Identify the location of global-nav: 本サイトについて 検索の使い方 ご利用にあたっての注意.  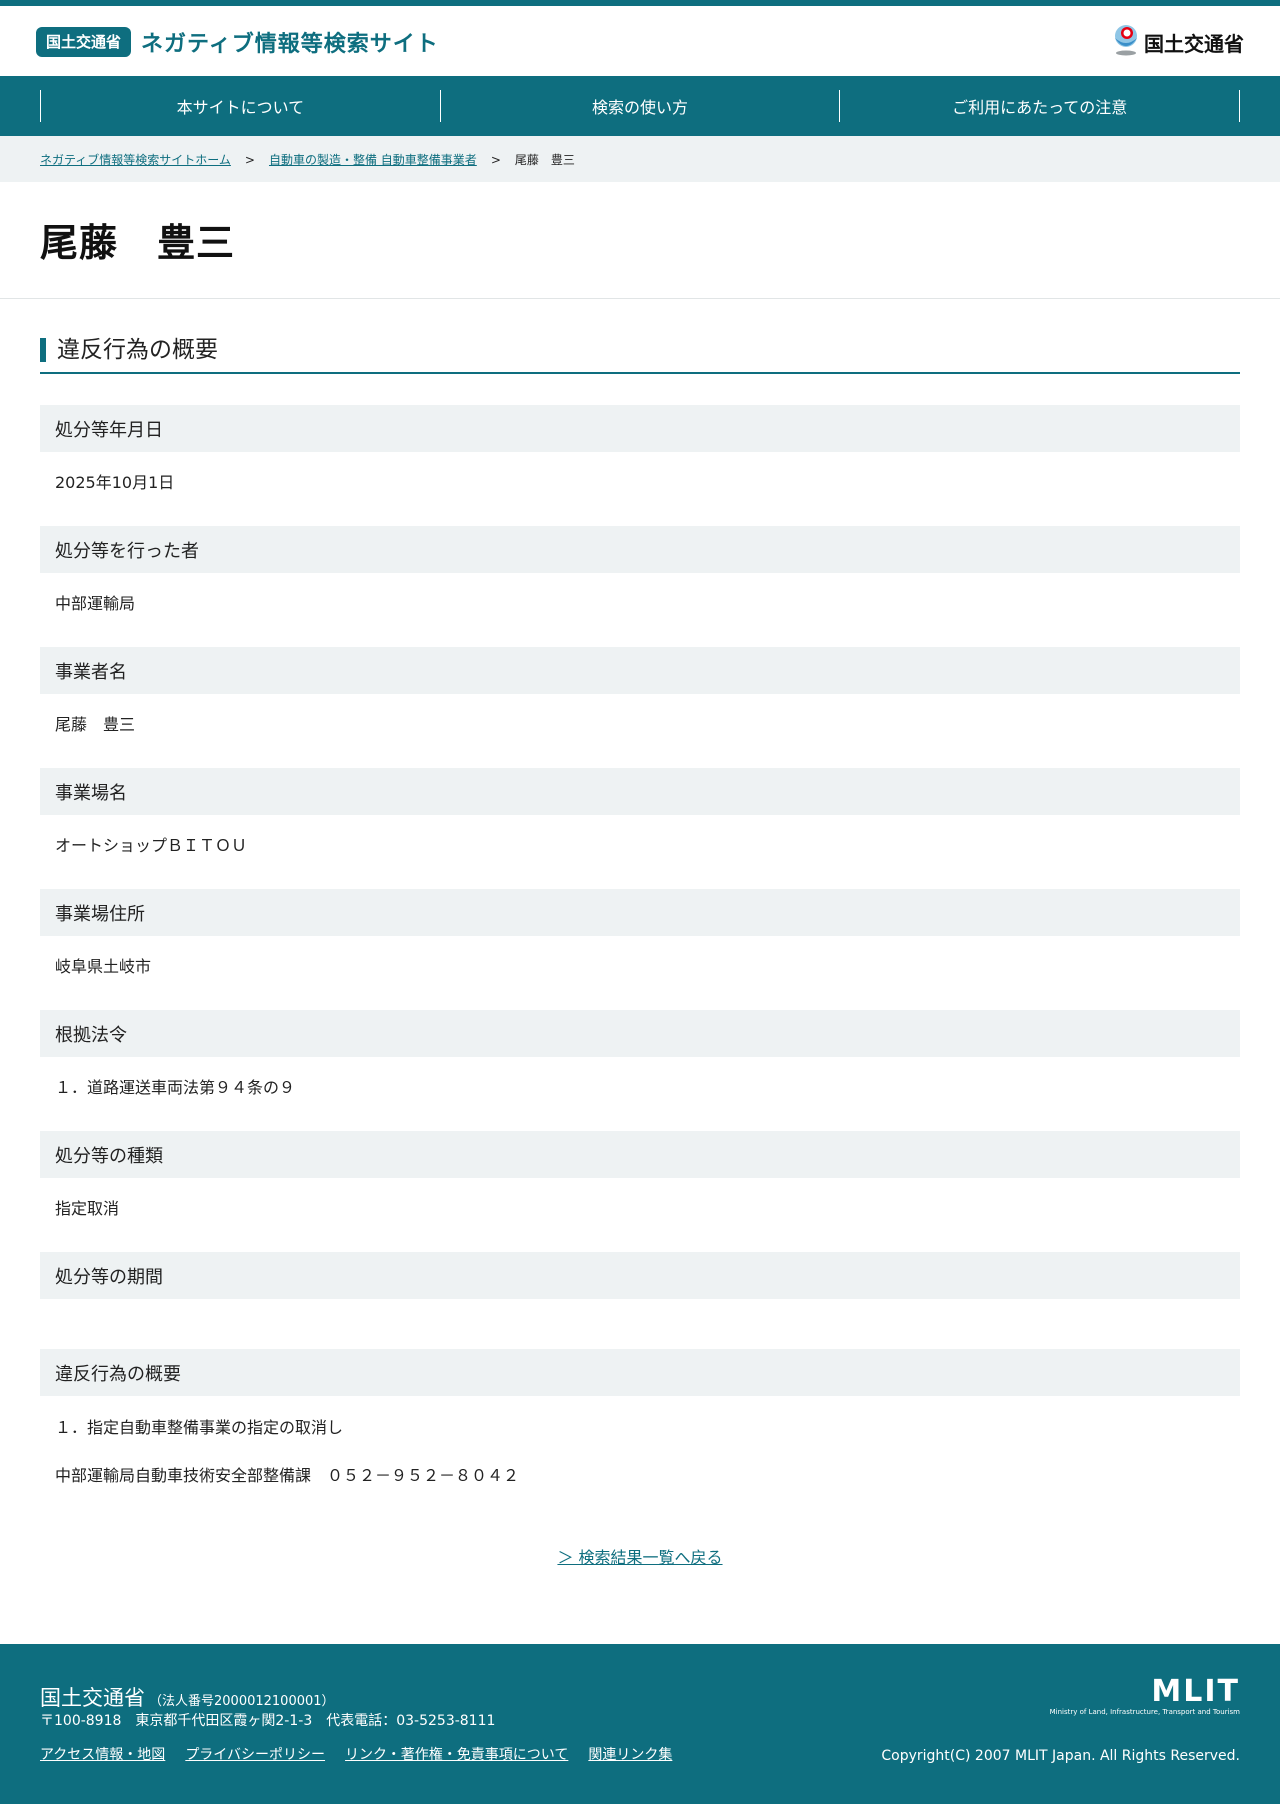
(640, 106).